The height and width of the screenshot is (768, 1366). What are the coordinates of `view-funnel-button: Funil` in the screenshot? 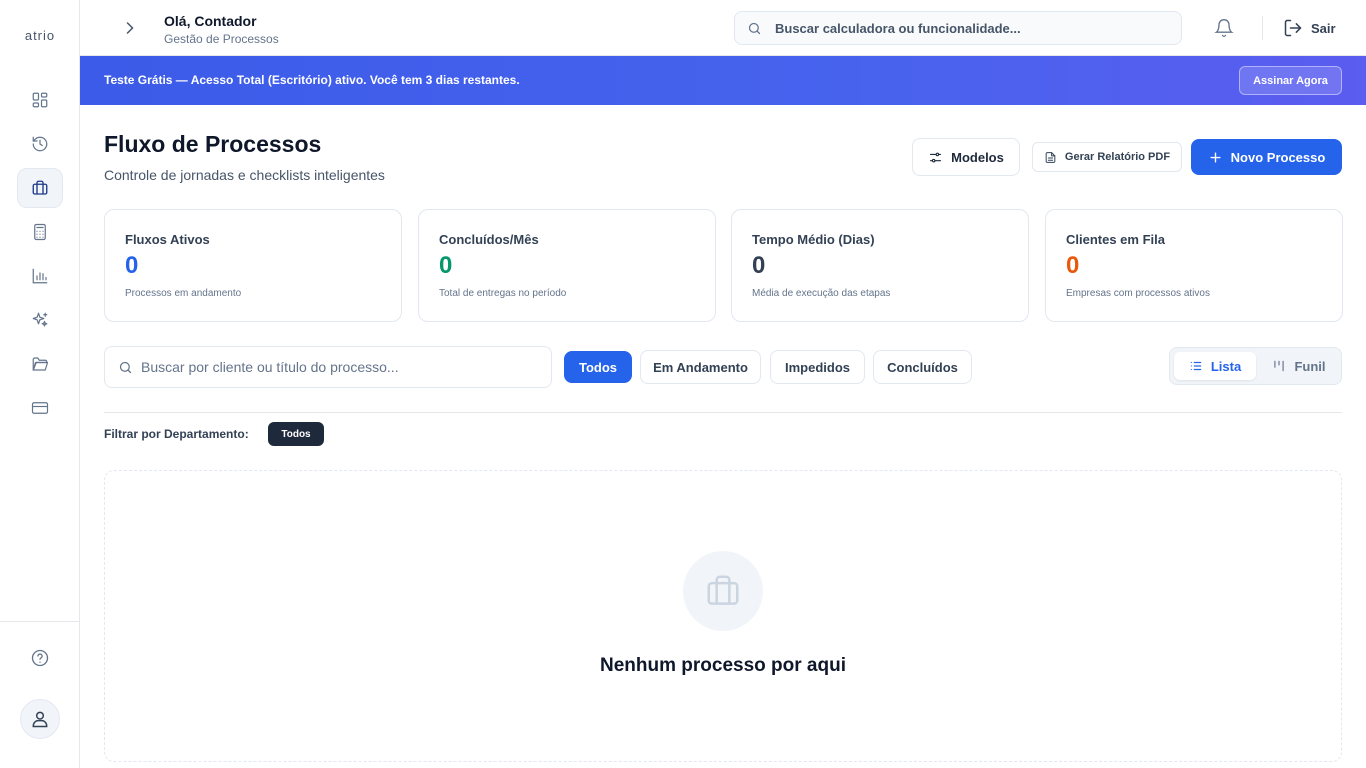 It's located at (1299, 366).